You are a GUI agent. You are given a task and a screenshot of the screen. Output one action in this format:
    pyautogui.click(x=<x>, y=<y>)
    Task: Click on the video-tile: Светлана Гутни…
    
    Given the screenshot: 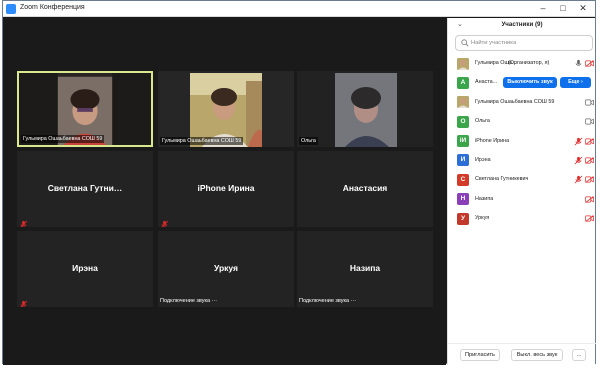 What is the action you would take?
    pyautogui.click(x=85, y=189)
    